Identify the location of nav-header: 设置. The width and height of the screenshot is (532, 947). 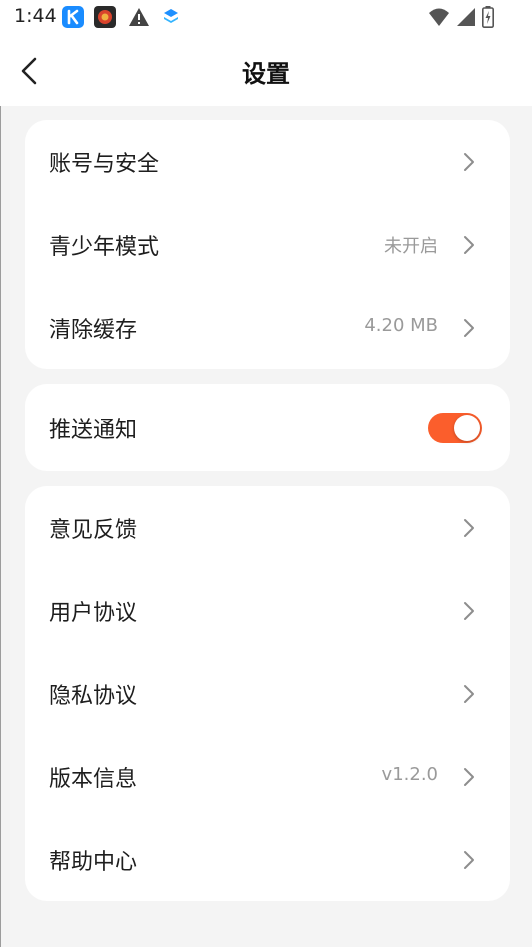
(266, 70).